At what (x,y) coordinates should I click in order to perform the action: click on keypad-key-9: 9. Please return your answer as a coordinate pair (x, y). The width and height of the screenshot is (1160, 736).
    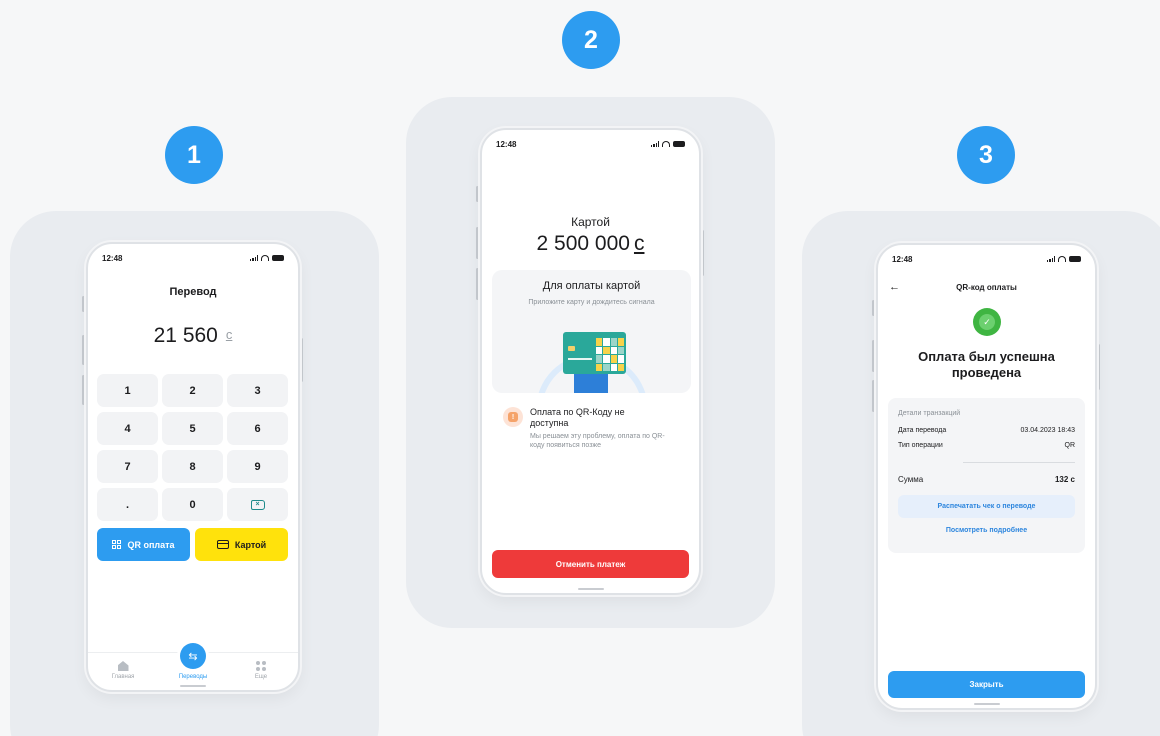
    Looking at the image, I should click on (257, 466).